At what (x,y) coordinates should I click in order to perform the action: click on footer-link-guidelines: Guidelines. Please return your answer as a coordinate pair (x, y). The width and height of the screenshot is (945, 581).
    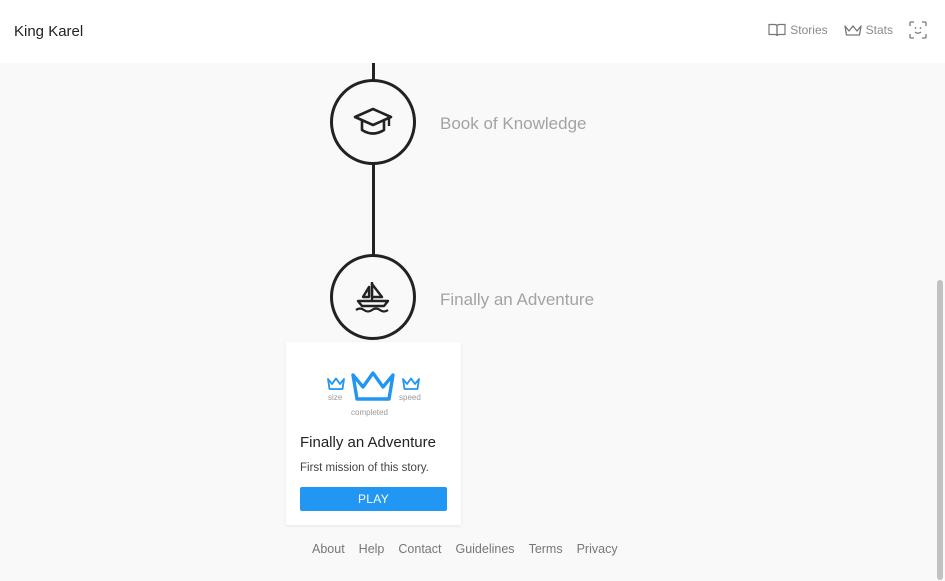
    Looking at the image, I should click on (484, 549).